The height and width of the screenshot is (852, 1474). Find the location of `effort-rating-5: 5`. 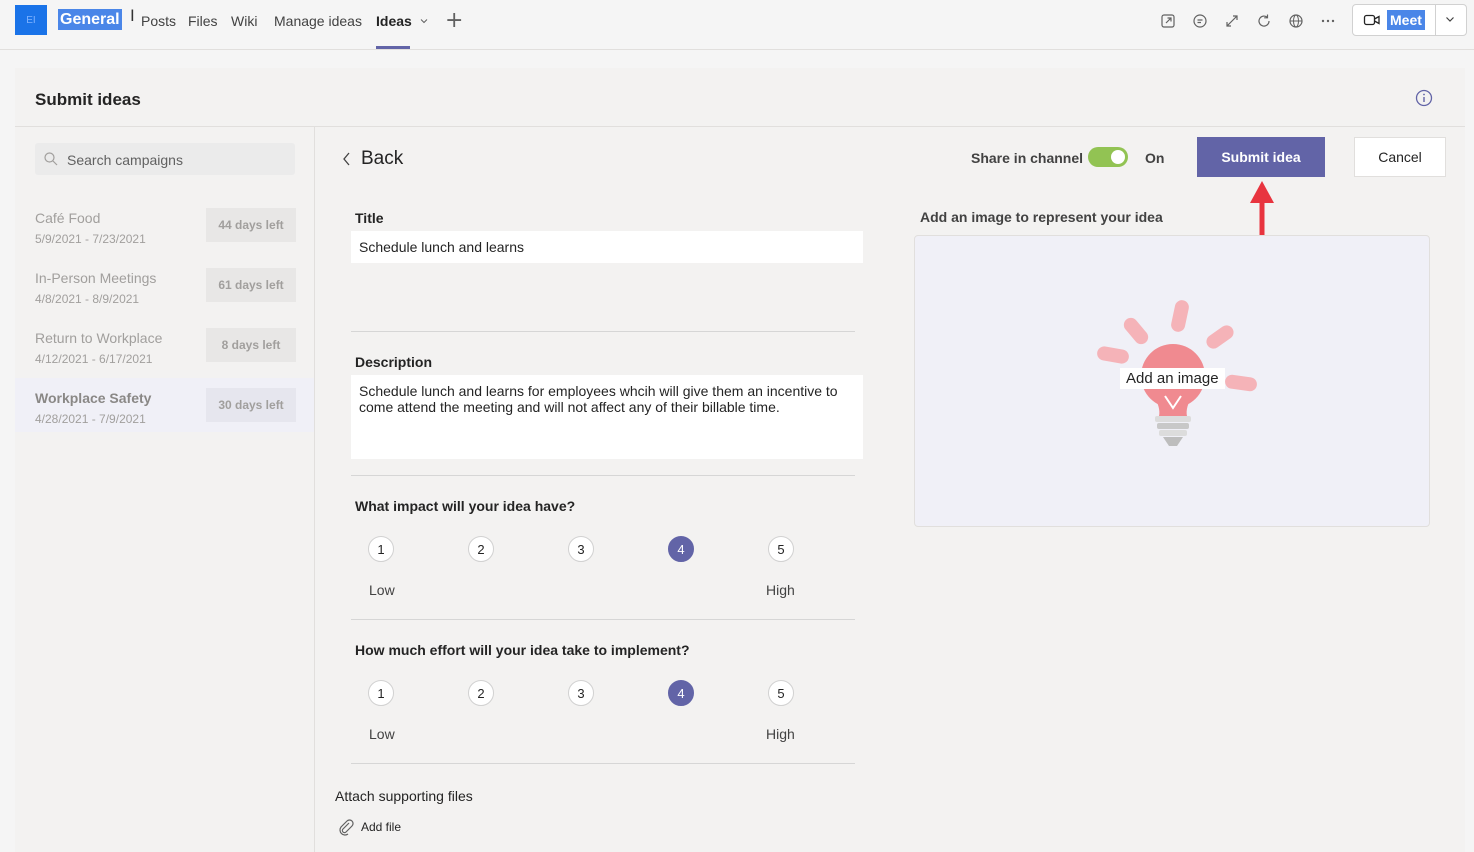

effort-rating-5: 5 is located at coordinates (781, 693).